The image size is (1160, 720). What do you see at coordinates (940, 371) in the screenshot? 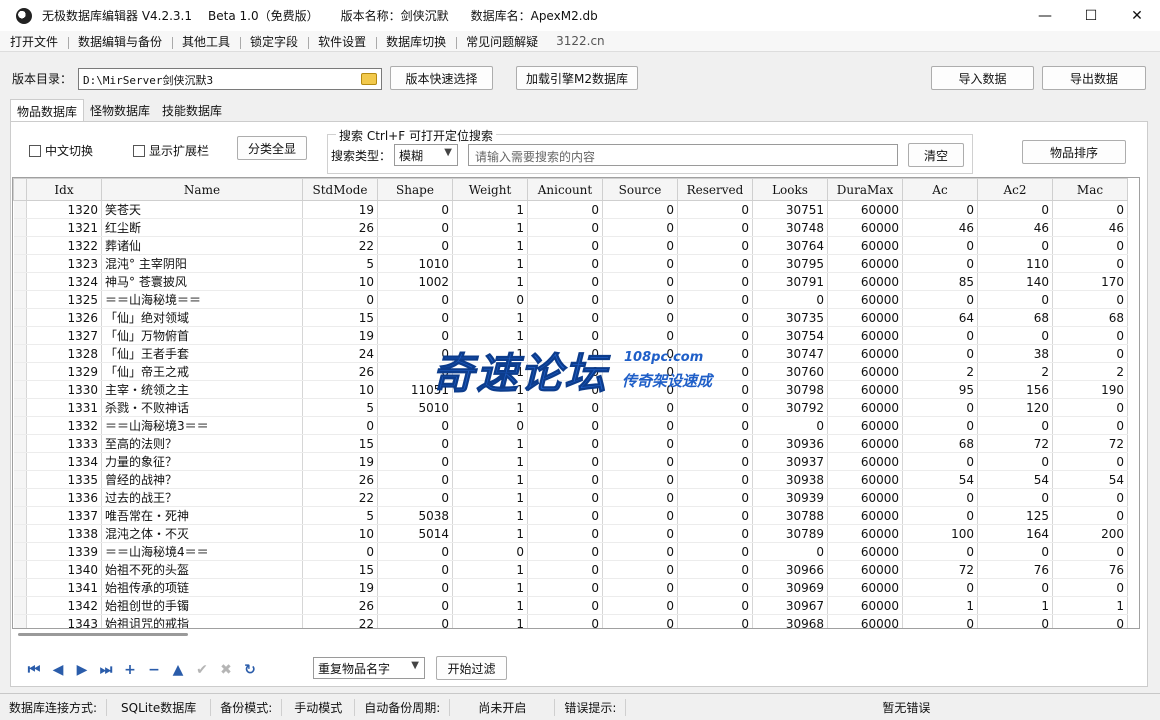
I see `cell-ac: 2` at bounding box center [940, 371].